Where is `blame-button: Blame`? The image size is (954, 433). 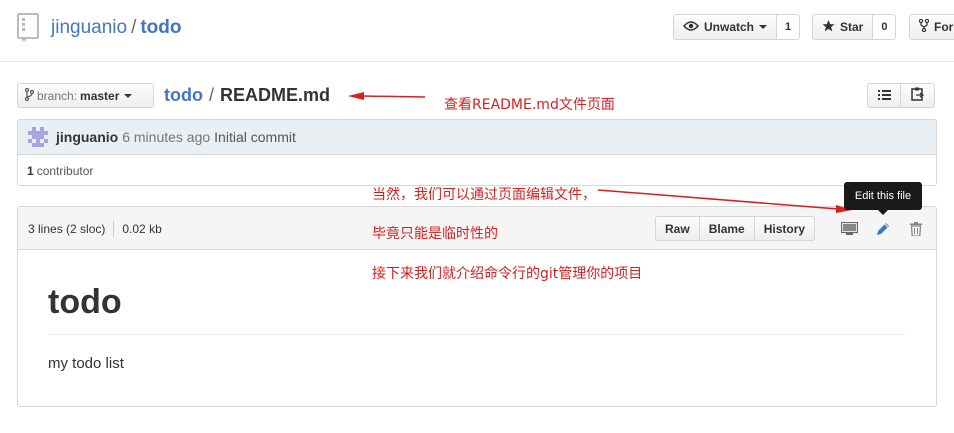
blame-button: Blame is located at coordinates (727, 228).